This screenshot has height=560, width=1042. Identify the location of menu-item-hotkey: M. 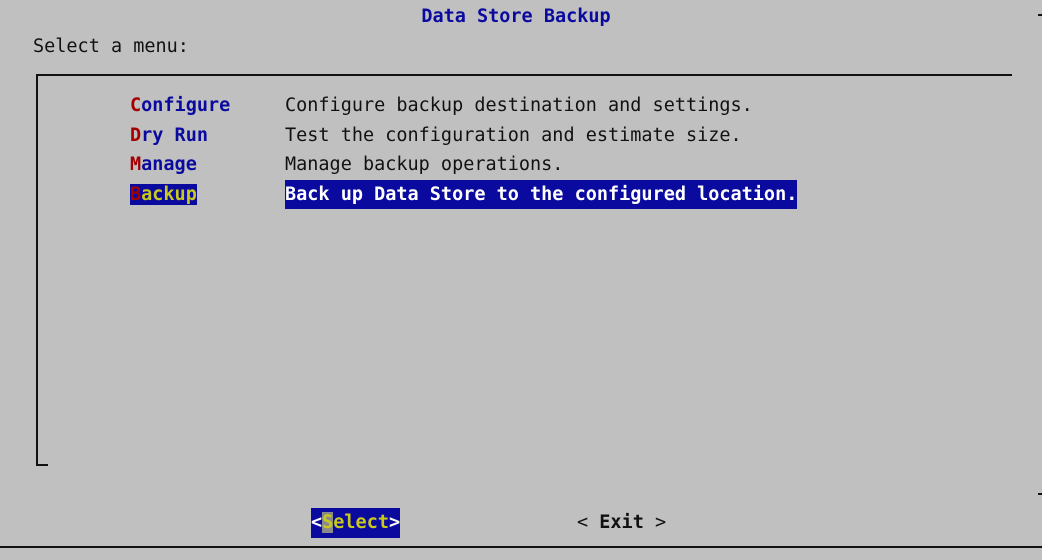
(136, 164).